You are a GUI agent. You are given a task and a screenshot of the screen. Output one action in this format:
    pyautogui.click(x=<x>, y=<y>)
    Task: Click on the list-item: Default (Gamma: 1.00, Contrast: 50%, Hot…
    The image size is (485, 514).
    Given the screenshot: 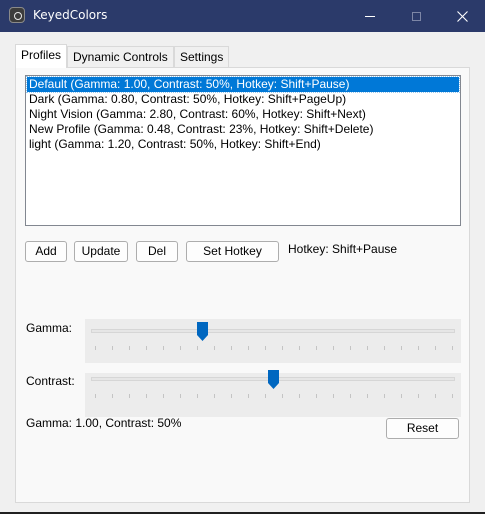 What is the action you would take?
    pyautogui.click(x=243, y=84)
    